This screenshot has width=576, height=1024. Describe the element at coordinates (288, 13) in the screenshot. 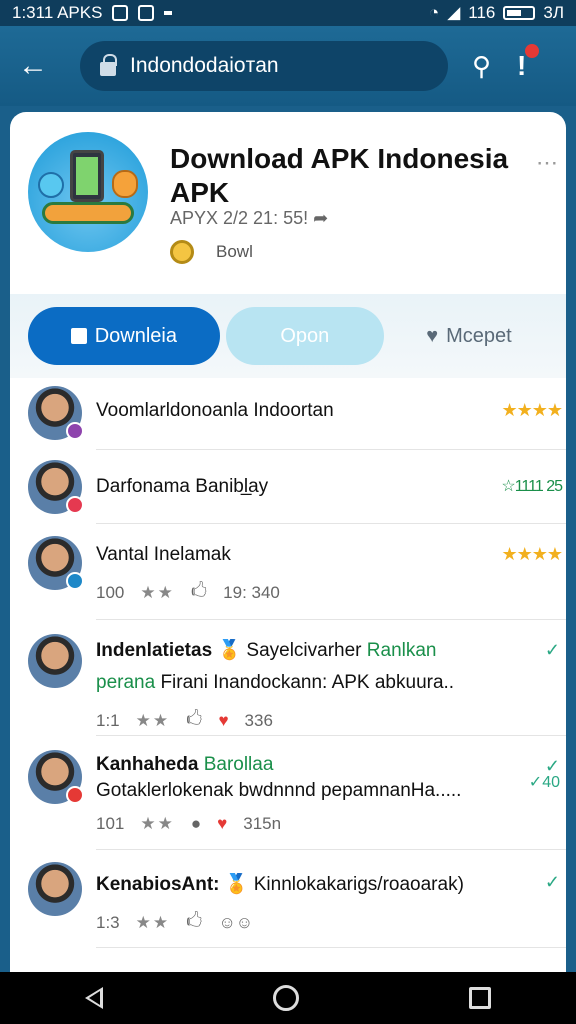

I see `status-bar: 1:311 APKS ◔ ◢ 116 3Л` at that location.